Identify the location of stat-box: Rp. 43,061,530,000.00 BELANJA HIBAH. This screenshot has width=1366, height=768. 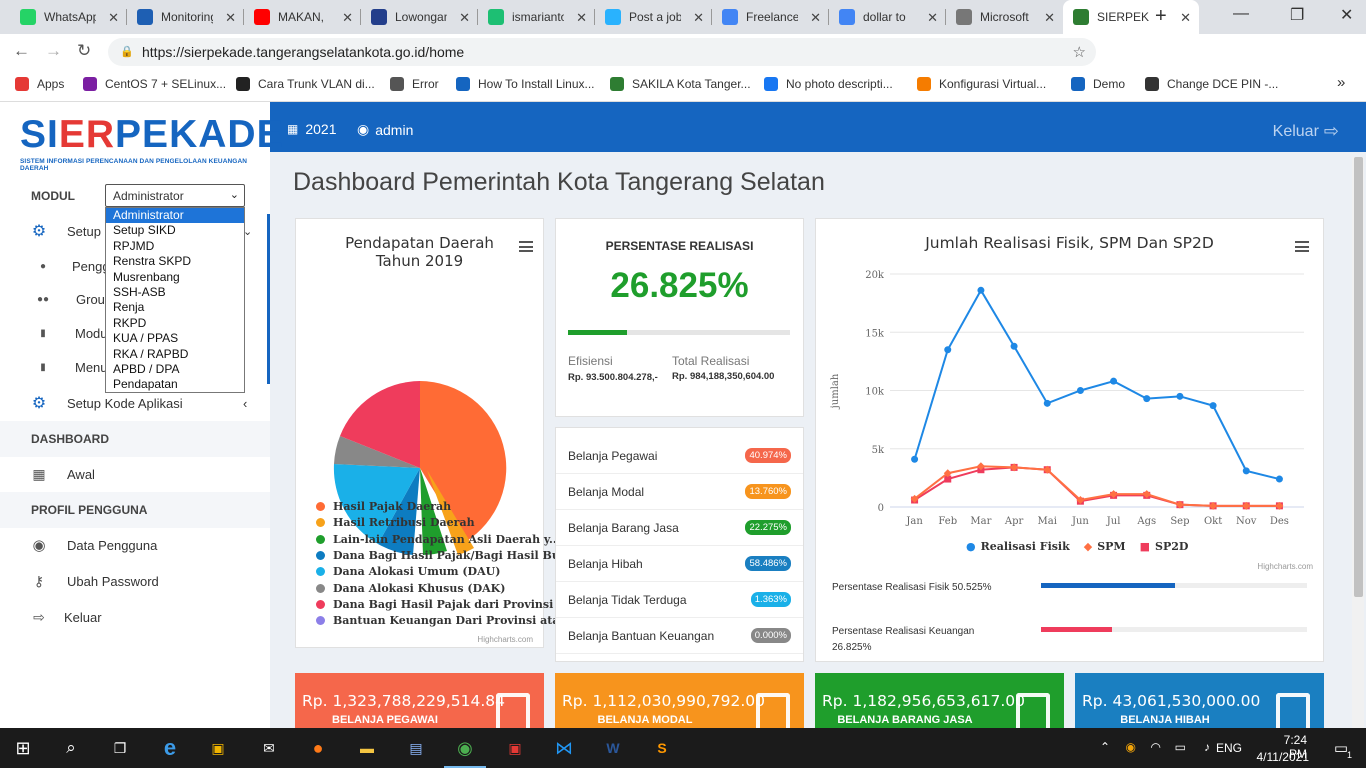
(1199, 700).